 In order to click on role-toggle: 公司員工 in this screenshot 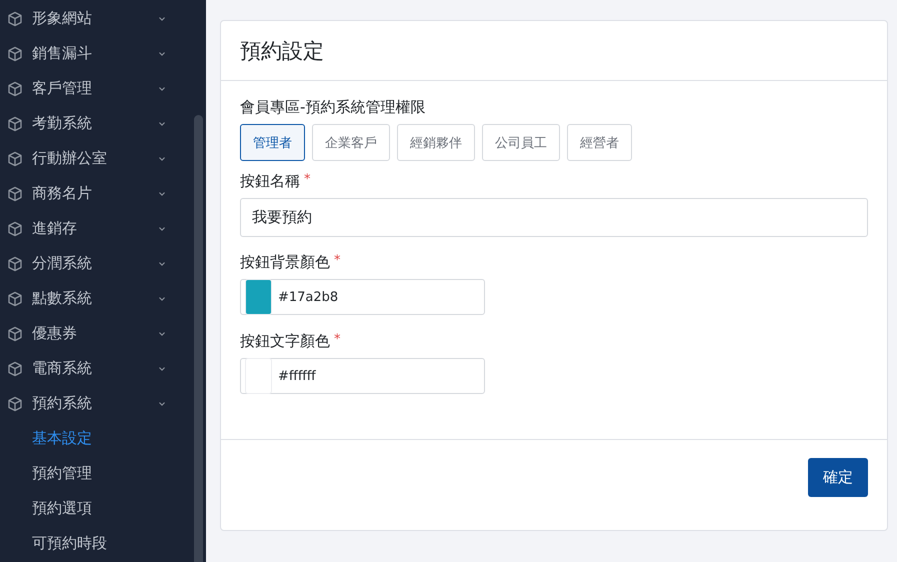, I will do `click(521, 142)`.